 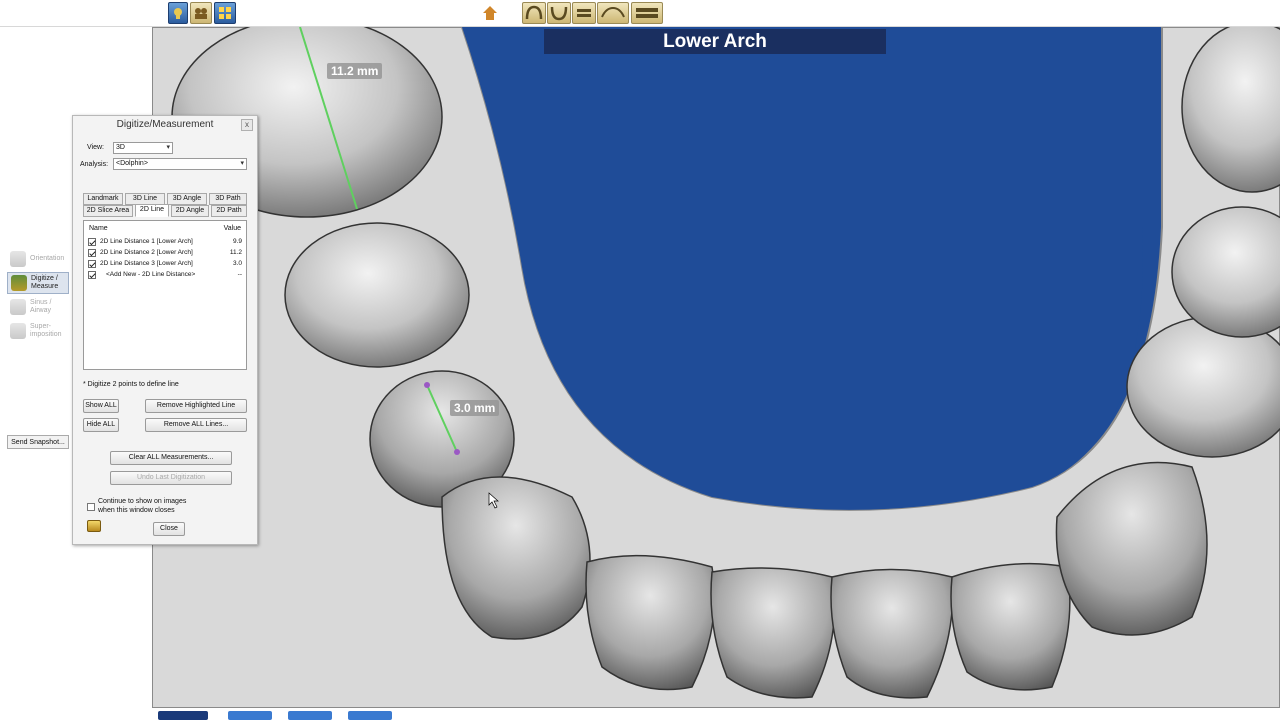 What do you see at coordinates (237, 241) in the screenshot?
I see `row-value: 9.9` at bounding box center [237, 241].